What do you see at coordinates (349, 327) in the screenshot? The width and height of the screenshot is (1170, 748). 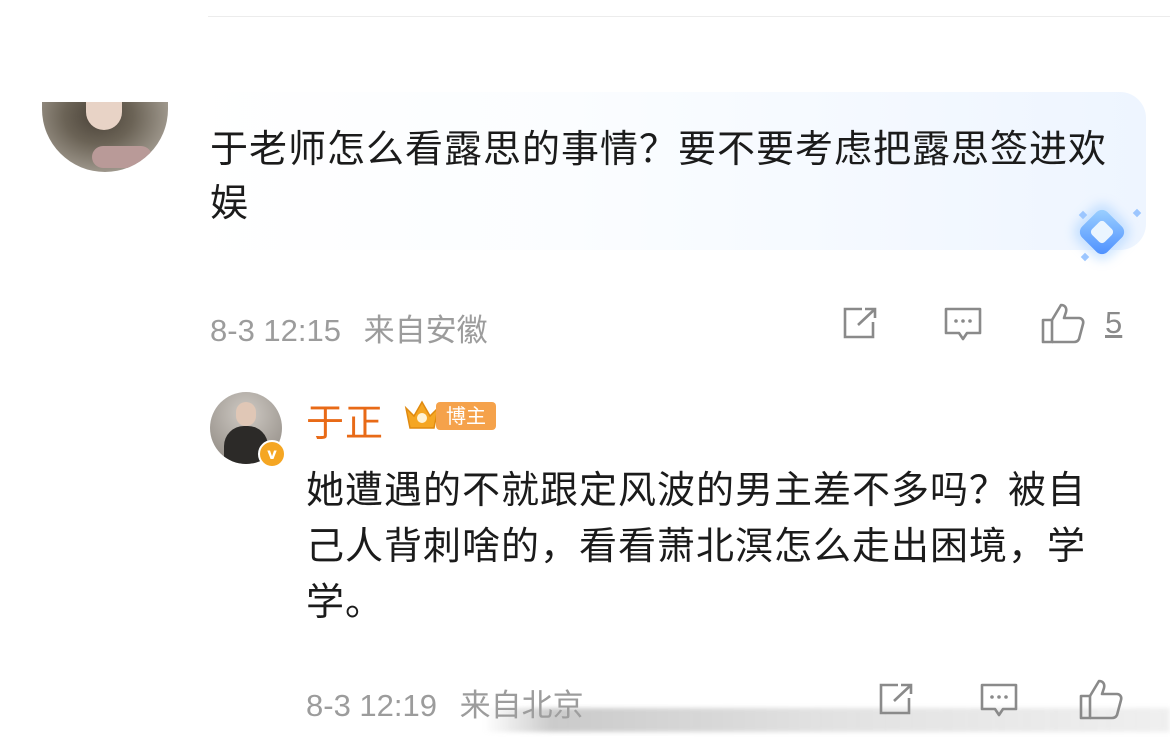 I see `comment-meta: 8-3 12:15 来自安徽` at bounding box center [349, 327].